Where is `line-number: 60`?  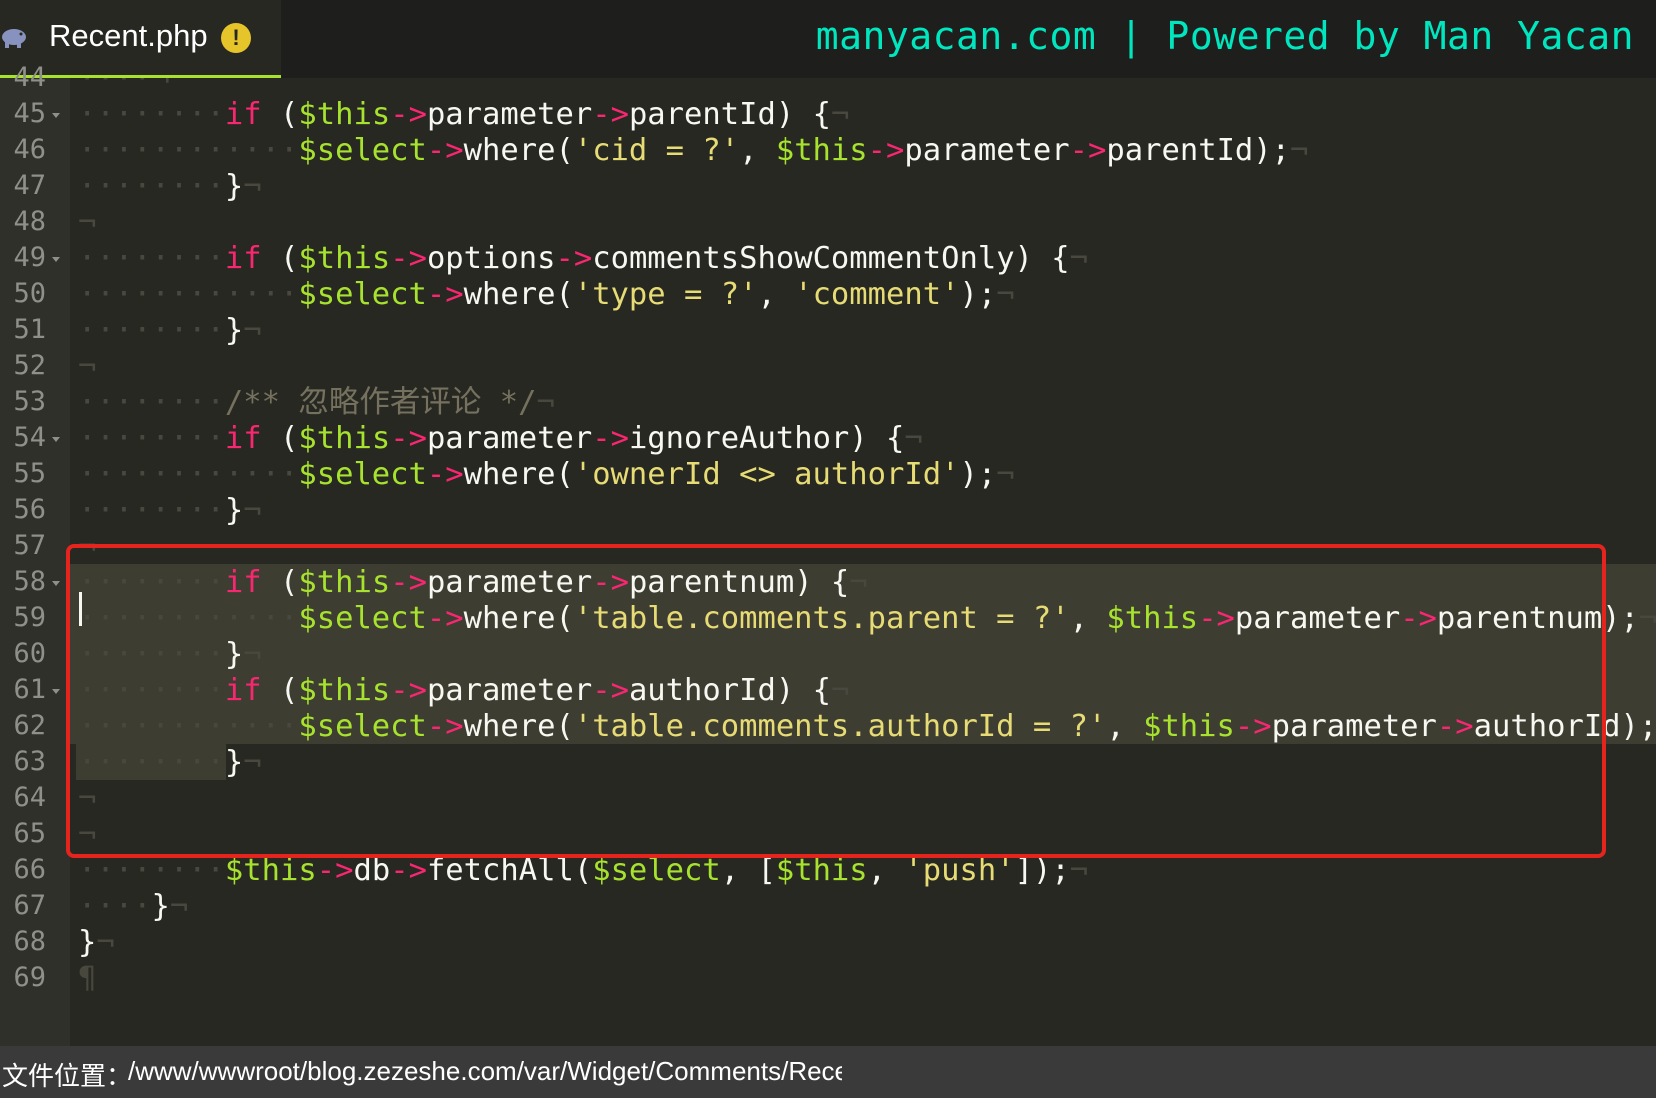
line-number: 60 is located at coordinates (29, 653).